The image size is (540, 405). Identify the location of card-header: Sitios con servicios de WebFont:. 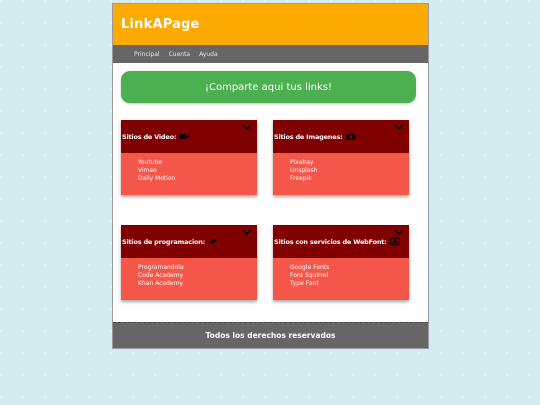
(341, 241).